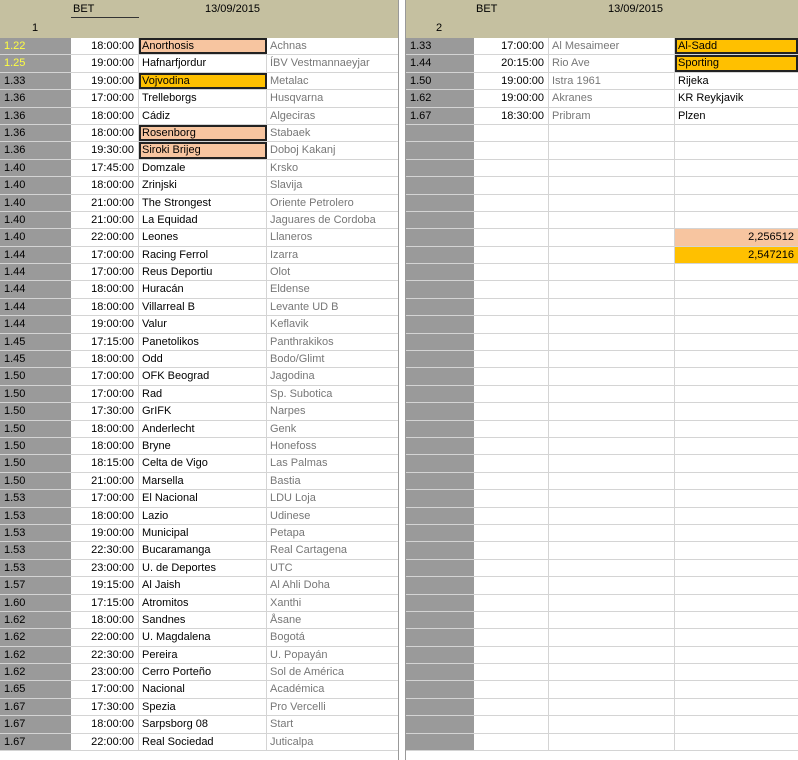 This screenshot has height=760, width=798. I want to click on kickoff-time-cell: 22:30:00, so click(105, 655).